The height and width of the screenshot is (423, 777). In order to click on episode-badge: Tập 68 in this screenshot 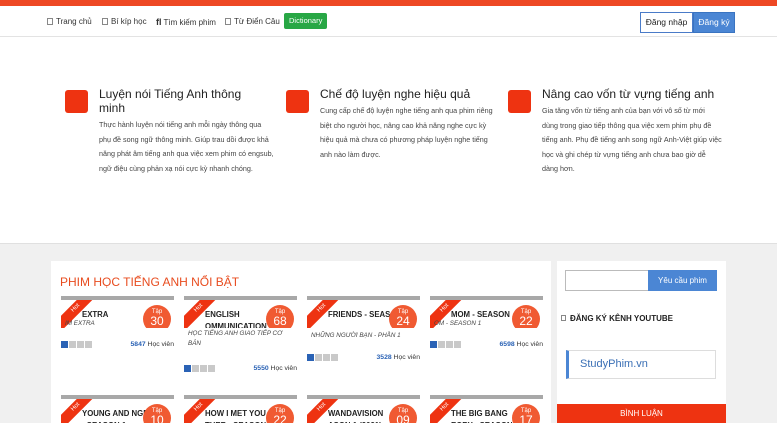, I will do `click(280, 316)`.